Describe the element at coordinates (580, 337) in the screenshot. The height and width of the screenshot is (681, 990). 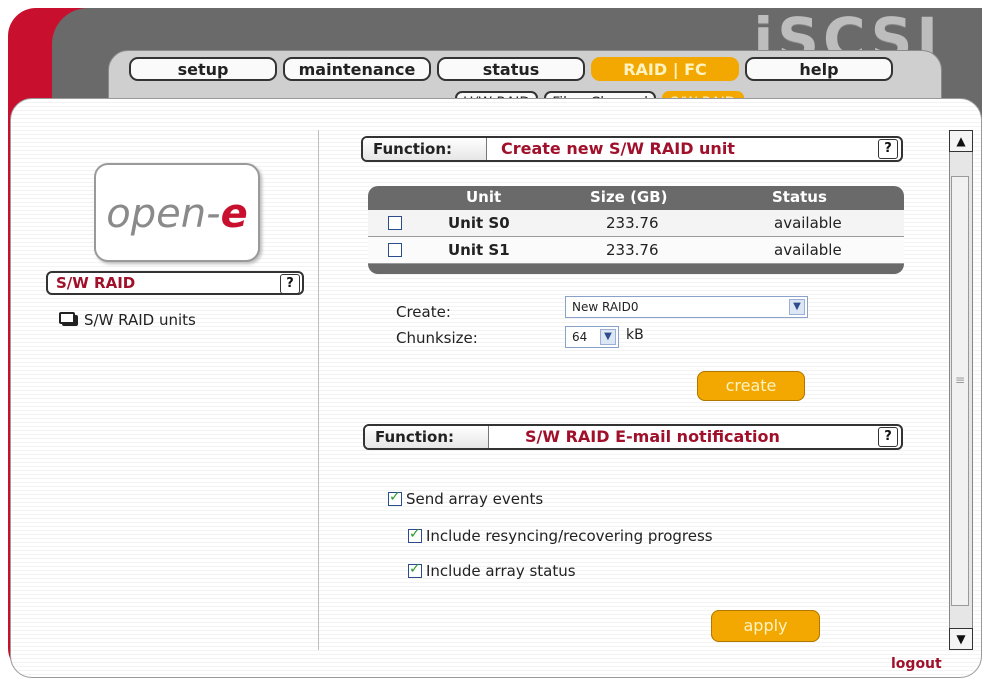
I see `chunksize-select-value: 64` at that location.